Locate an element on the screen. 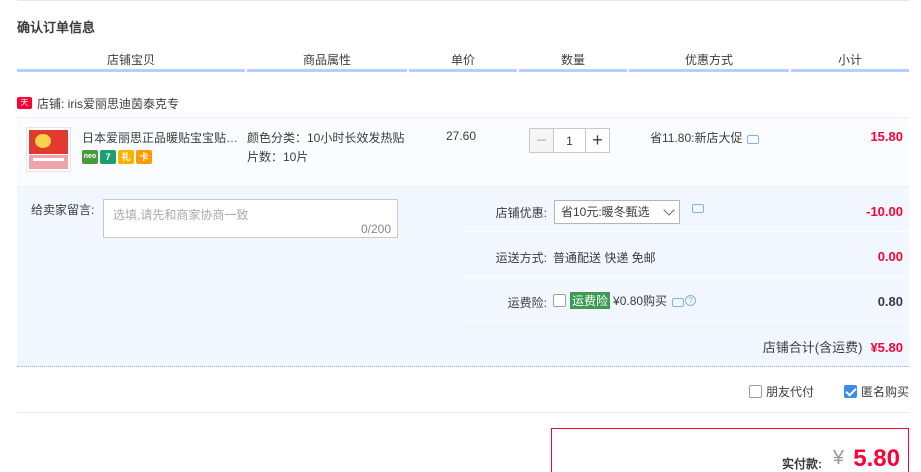 The height and width of the screenshot is (472, 921). product-attributes: 颜色分类：10小时长效发热贴 片数：10片 is located at coordinates (325, 148).